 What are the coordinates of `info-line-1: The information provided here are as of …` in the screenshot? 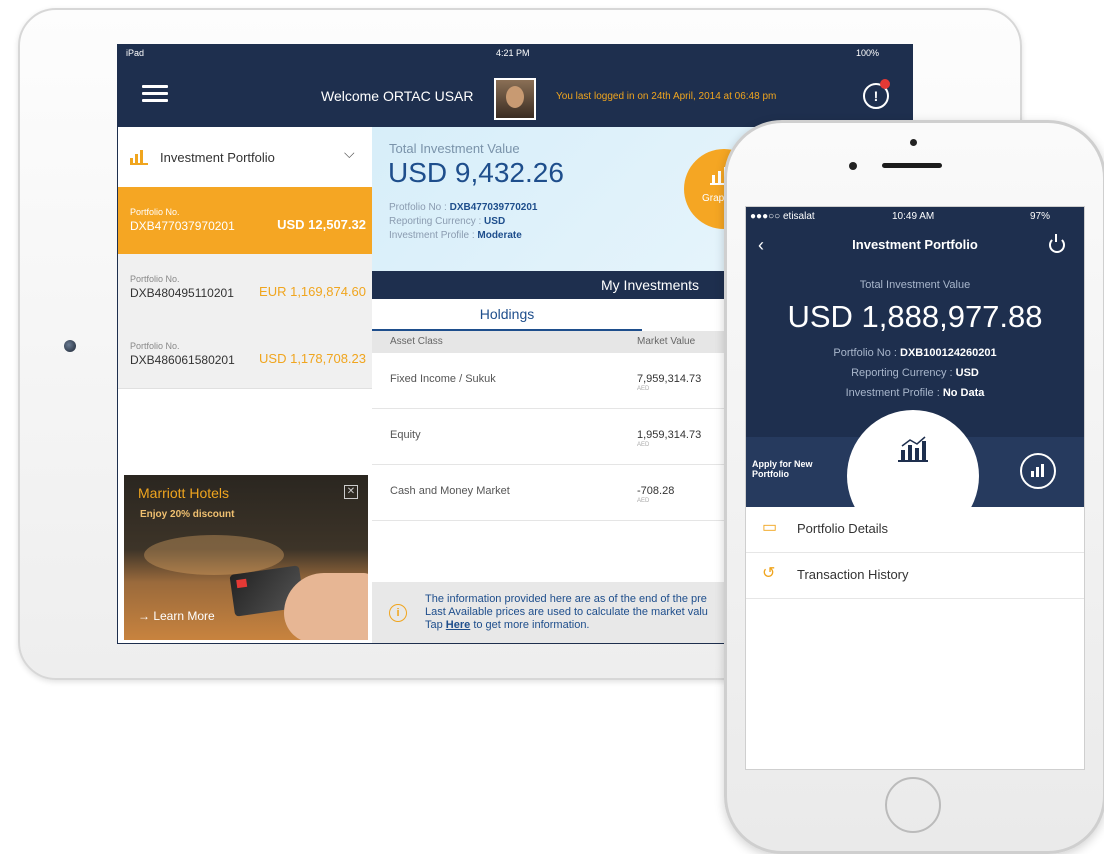 It's located at (566, 599).